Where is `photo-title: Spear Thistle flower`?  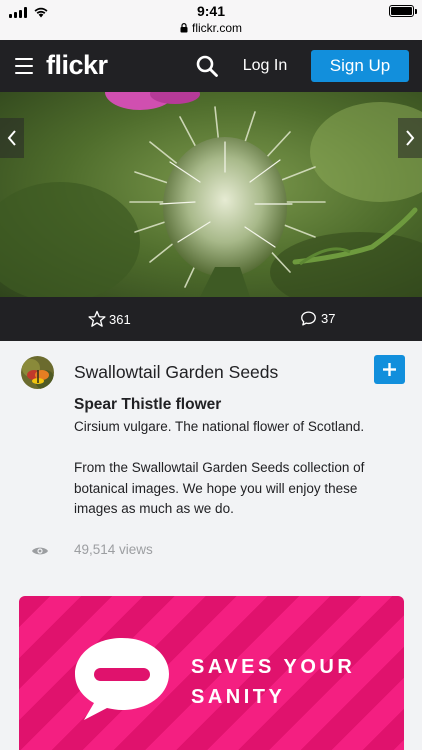
photo-title: Spear Thistle flower is located at coordinates (148, 404).